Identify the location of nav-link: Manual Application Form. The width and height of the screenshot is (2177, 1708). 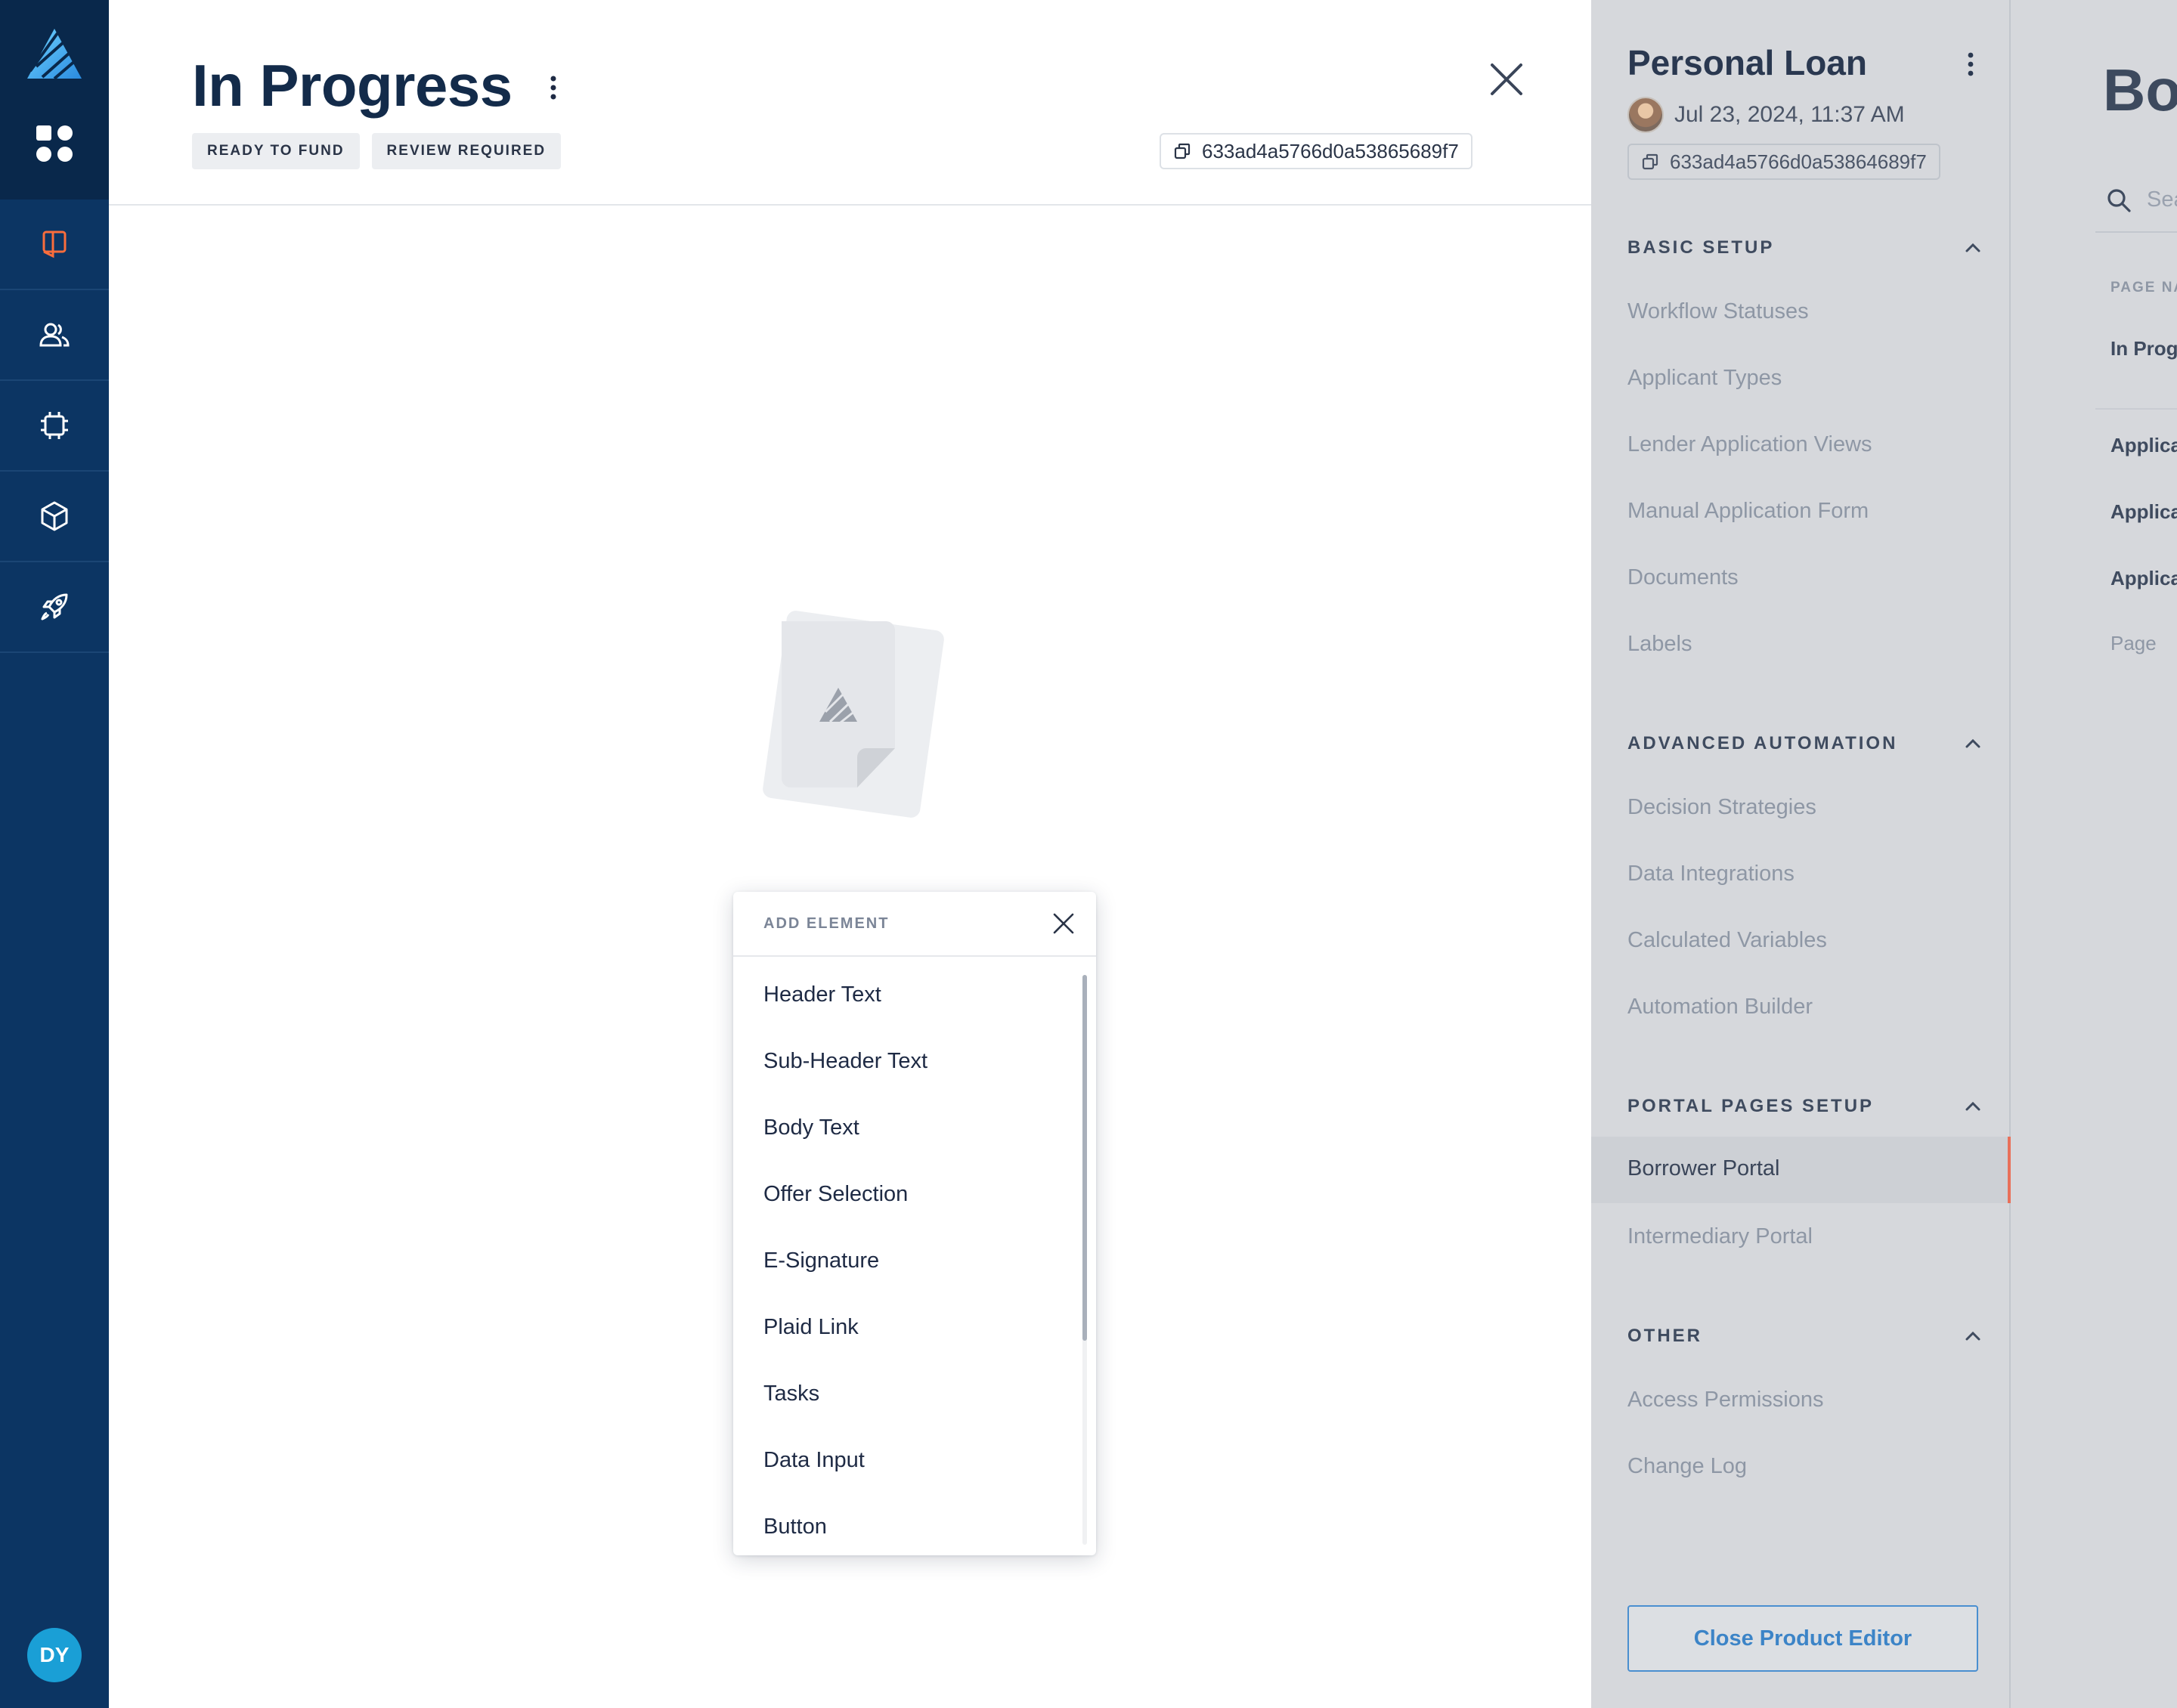
(1748, 511).